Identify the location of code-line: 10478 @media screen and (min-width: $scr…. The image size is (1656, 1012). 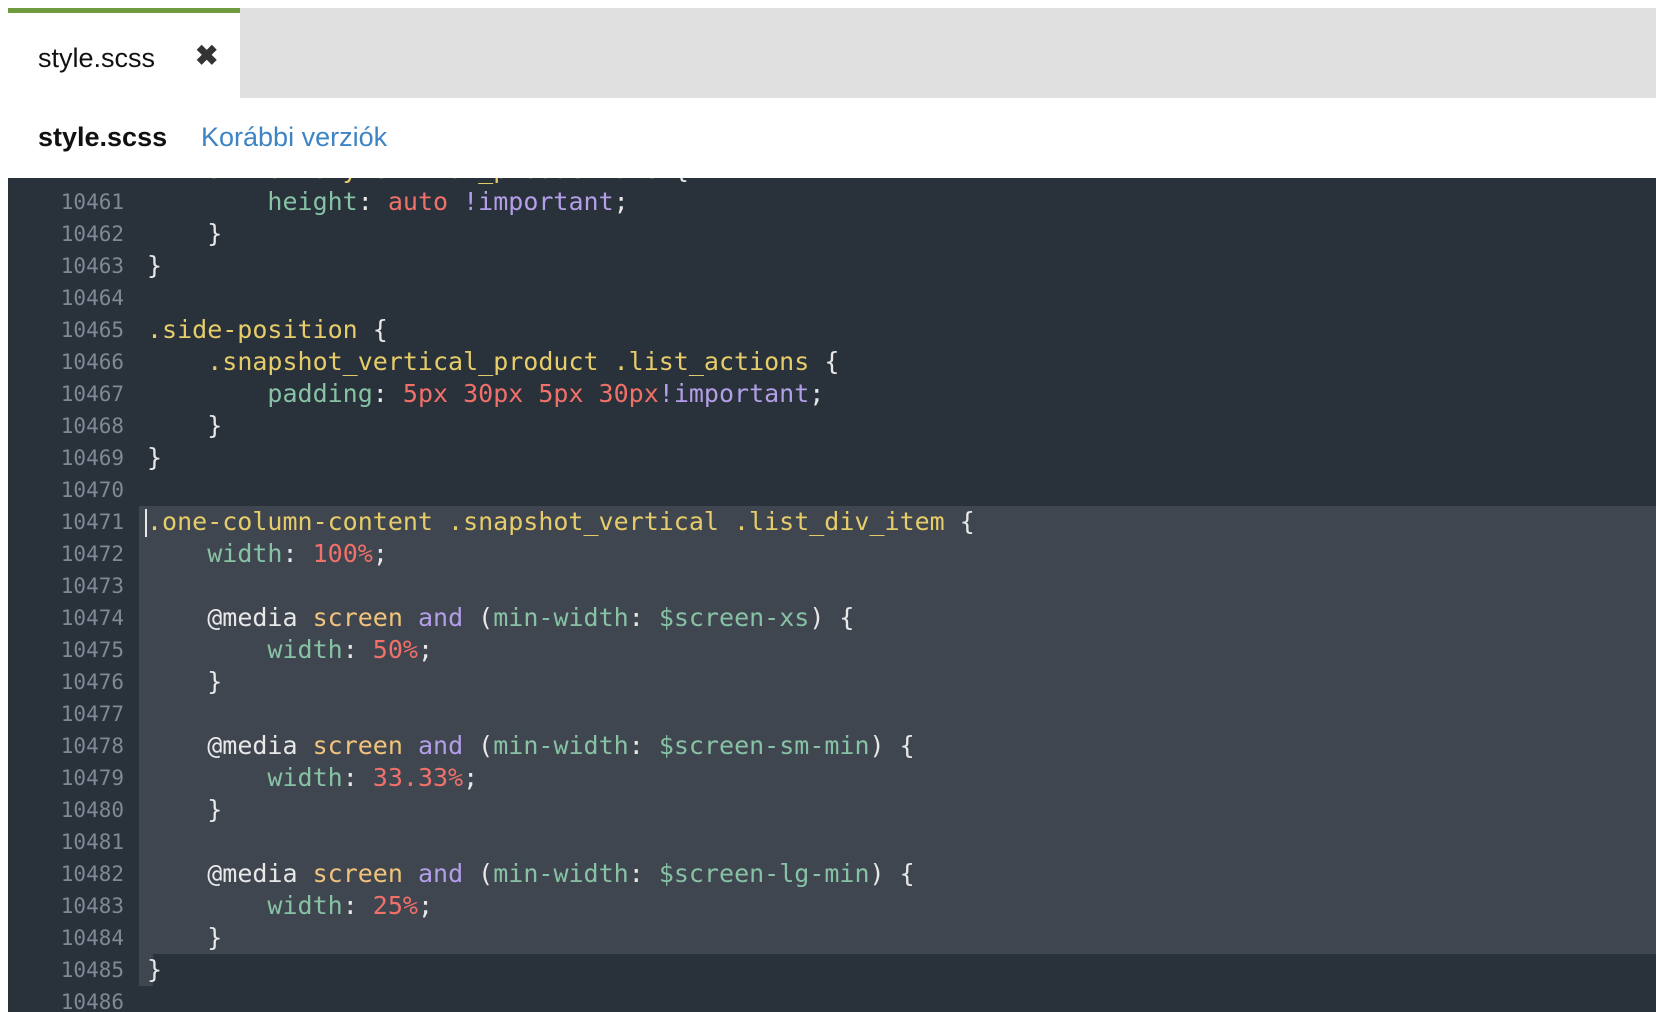
(832, 746).